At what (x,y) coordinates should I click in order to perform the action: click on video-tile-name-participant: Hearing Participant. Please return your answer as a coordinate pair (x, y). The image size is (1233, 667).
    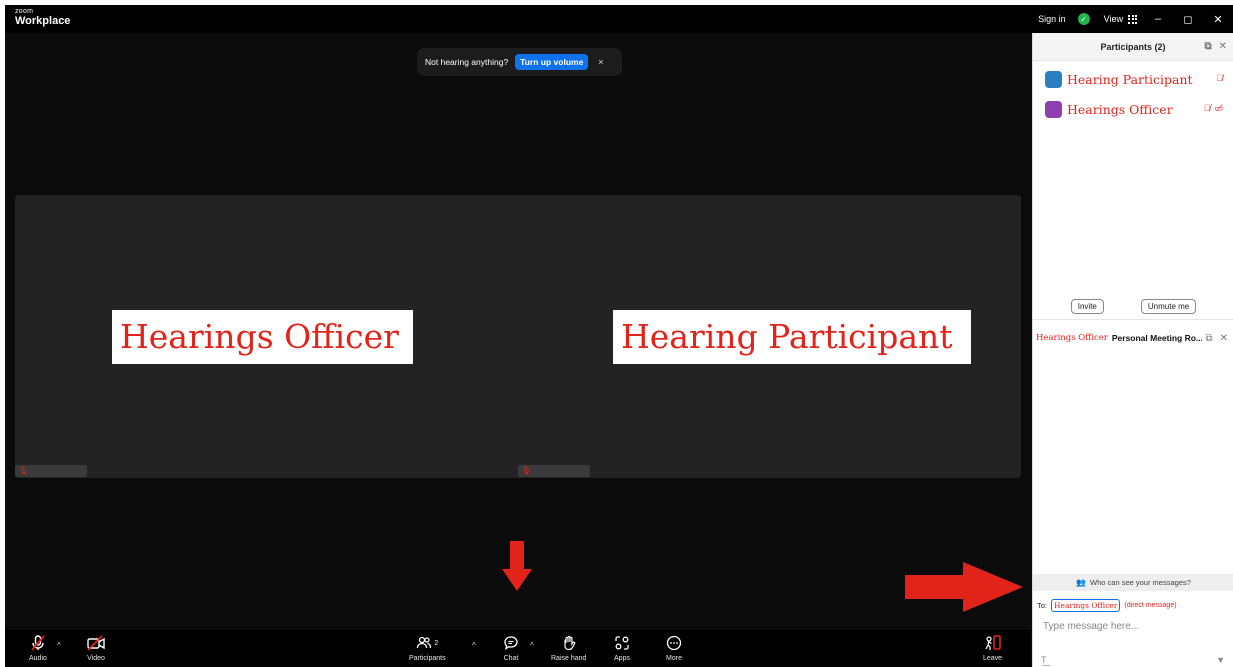
    Looking at the image, I should click on (792, 337).